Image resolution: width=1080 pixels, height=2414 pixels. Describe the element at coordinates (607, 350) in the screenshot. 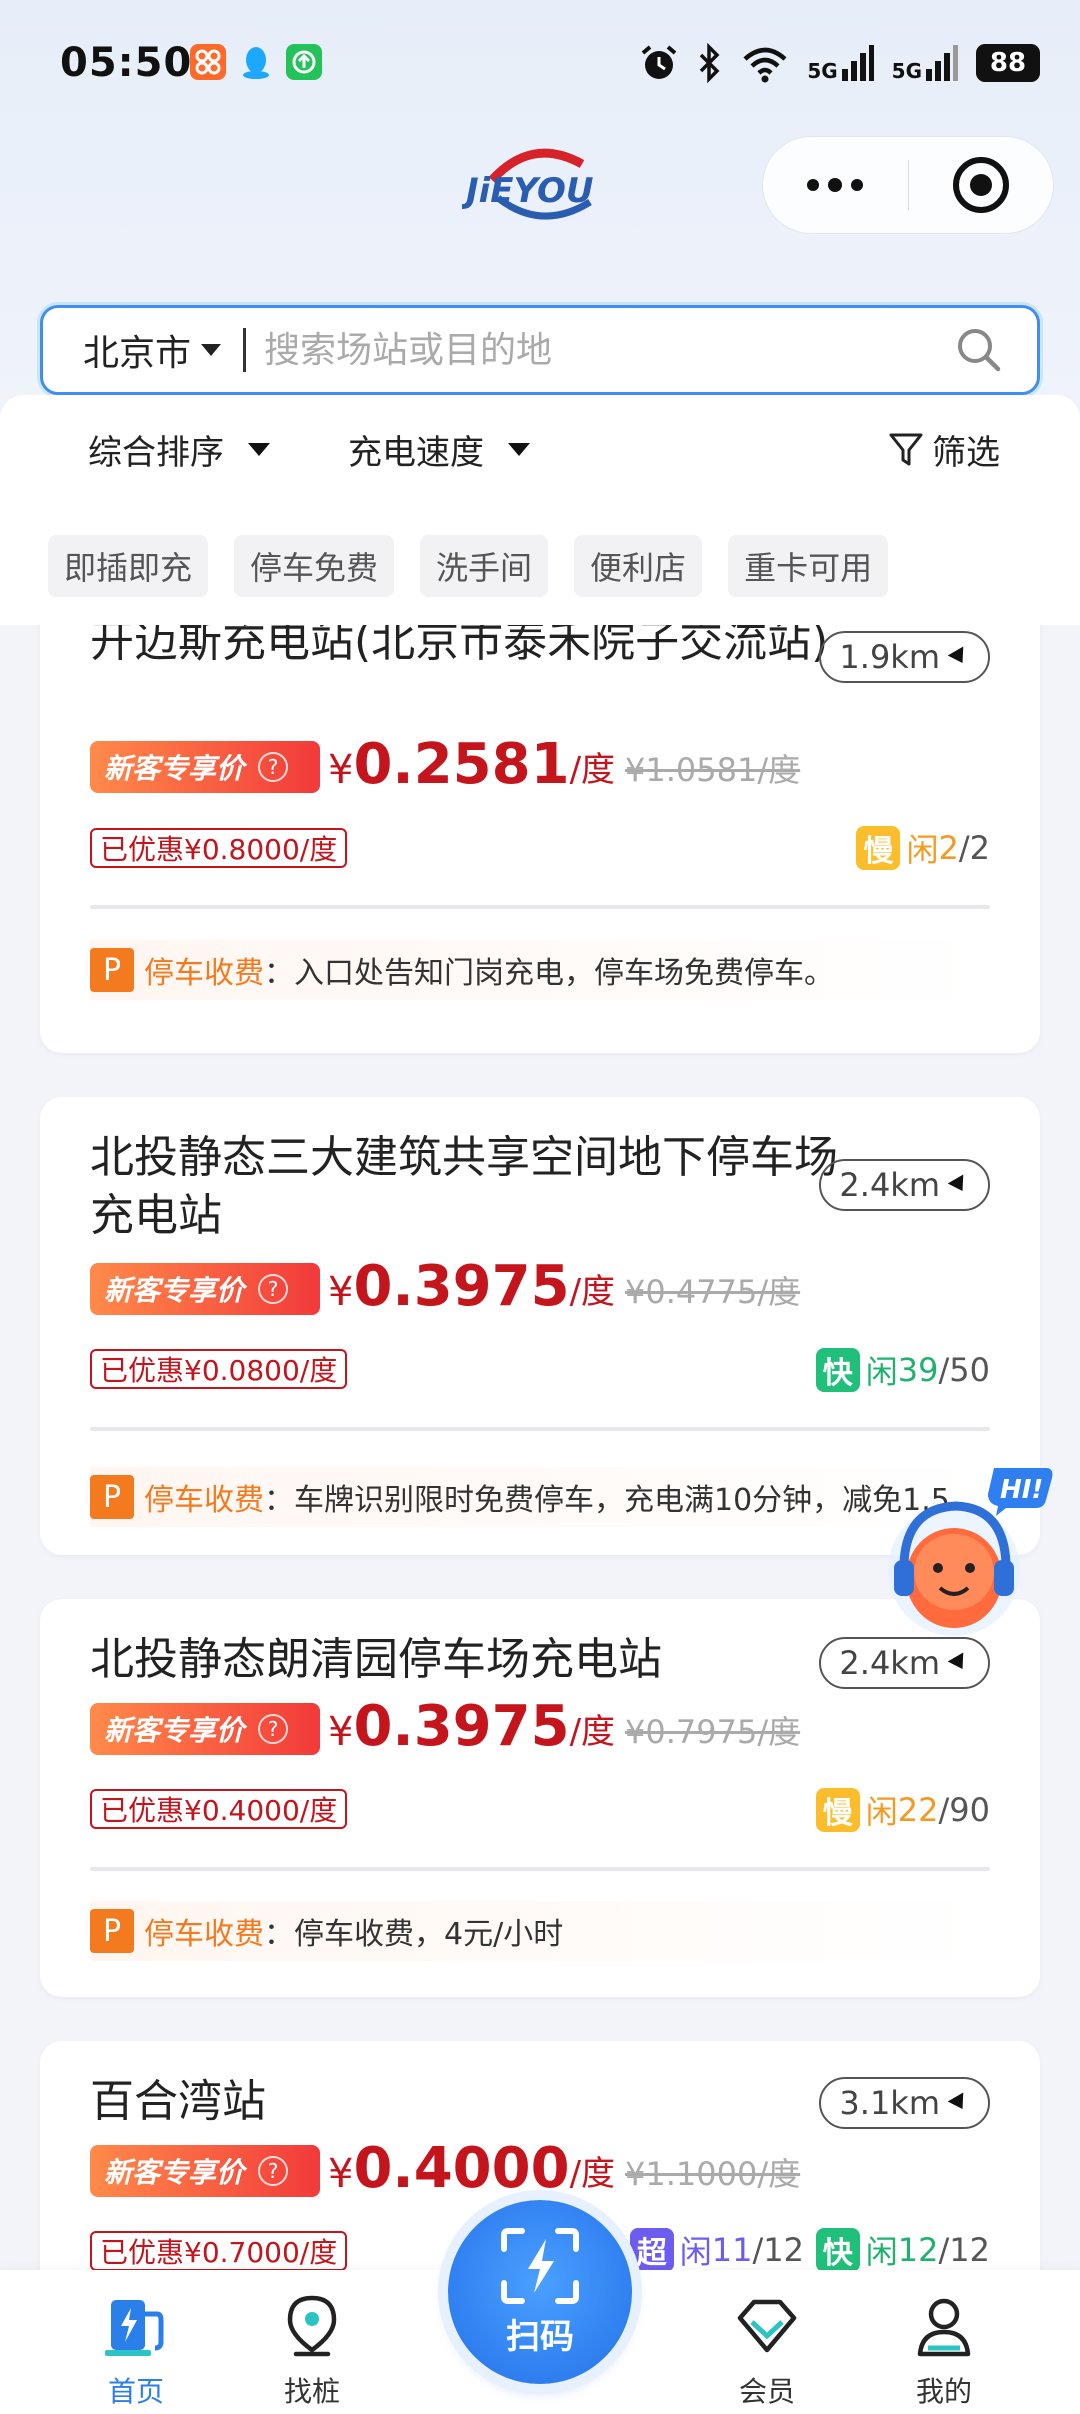

I see `search-input` at that location.